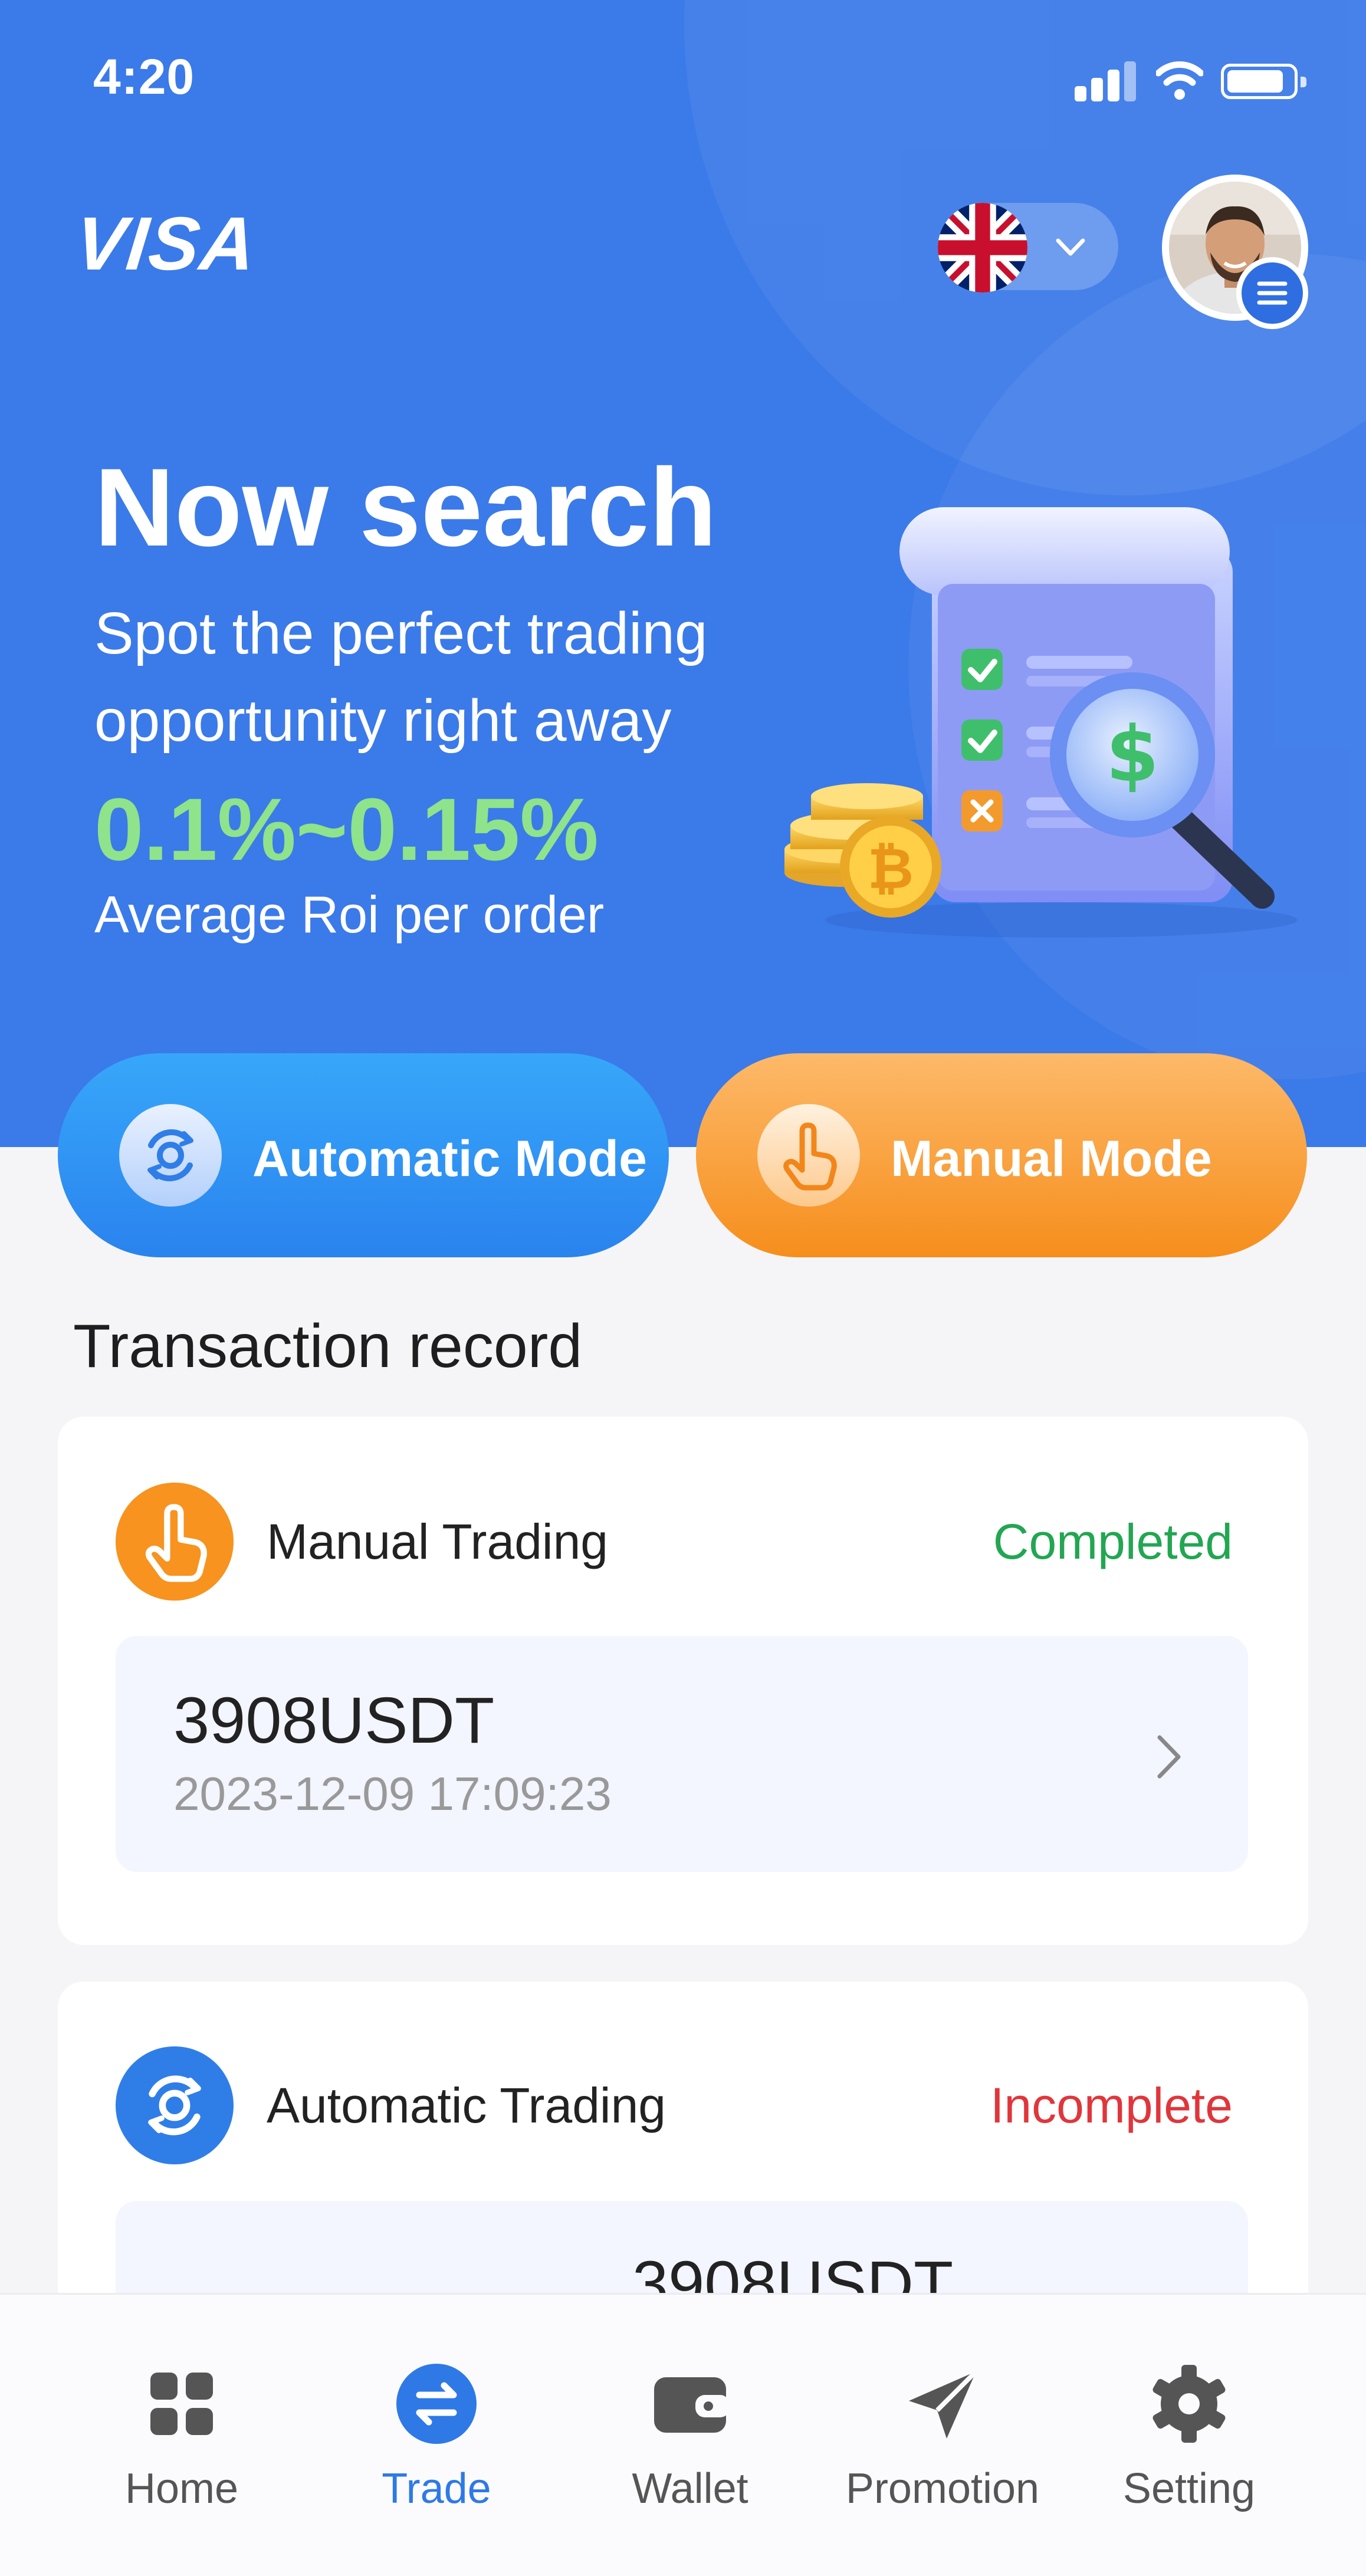 This screenshot has width=1366, height=2576. I want to click on tab-home: Home, so click(182, 2448).